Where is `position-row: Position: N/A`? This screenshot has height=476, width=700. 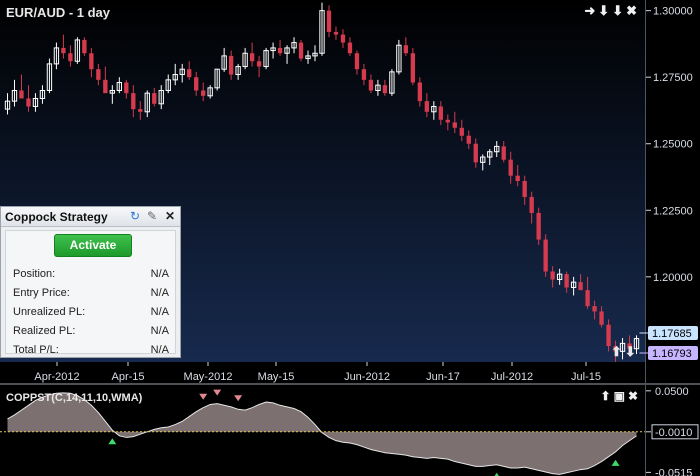
position-row: Position: N/A is located at coordinates (91, 274).